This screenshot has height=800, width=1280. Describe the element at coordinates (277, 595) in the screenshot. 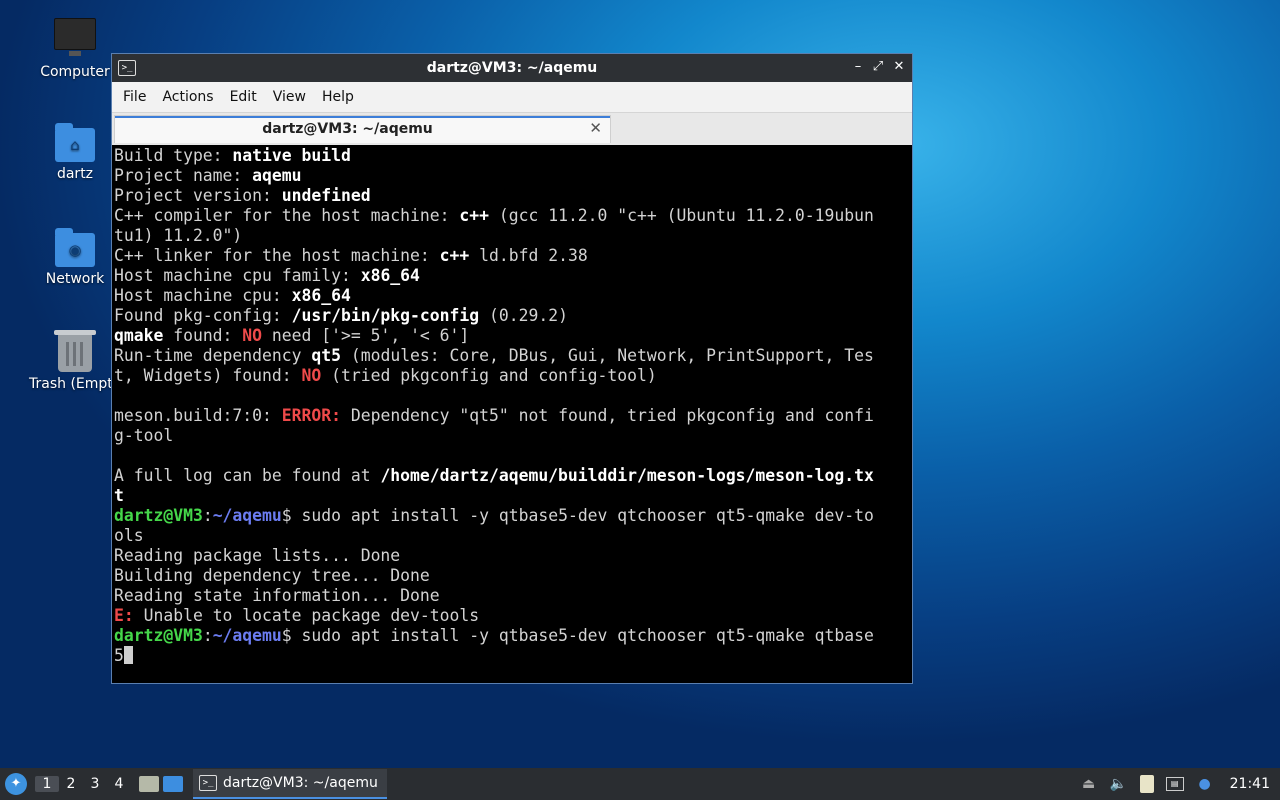

I see `terminal-line: Reading state information... Done` at that location.